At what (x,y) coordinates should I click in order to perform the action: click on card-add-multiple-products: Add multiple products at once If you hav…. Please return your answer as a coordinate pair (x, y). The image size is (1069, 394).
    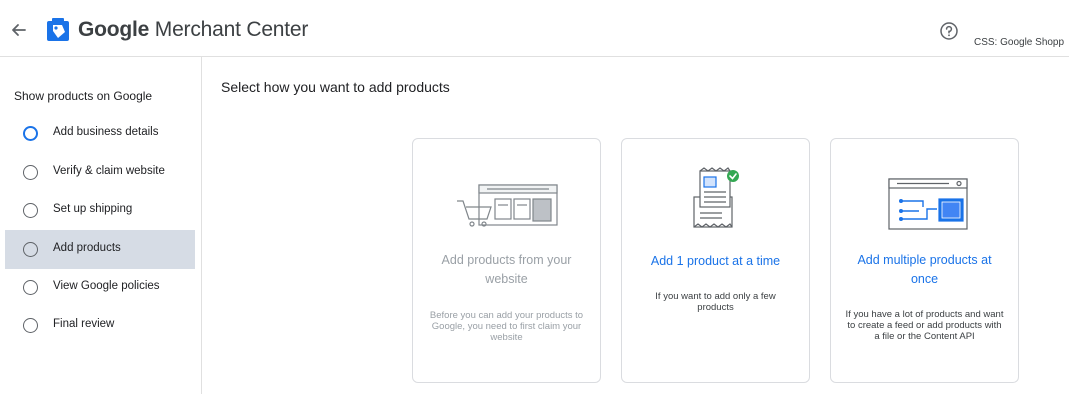
    Looking at the image, I should click on (924, 260).